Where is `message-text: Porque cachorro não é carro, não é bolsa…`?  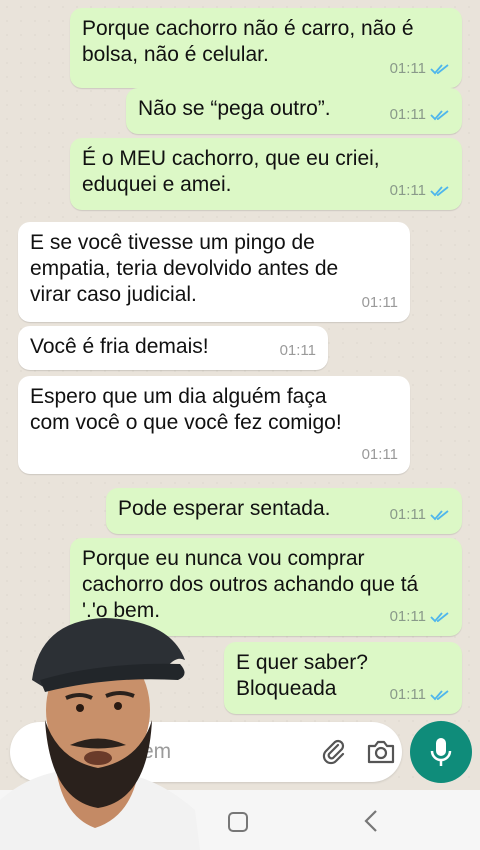
message-text: Porque cachorro não é carro, não é bolsa… is located at coordinates (248, 41).